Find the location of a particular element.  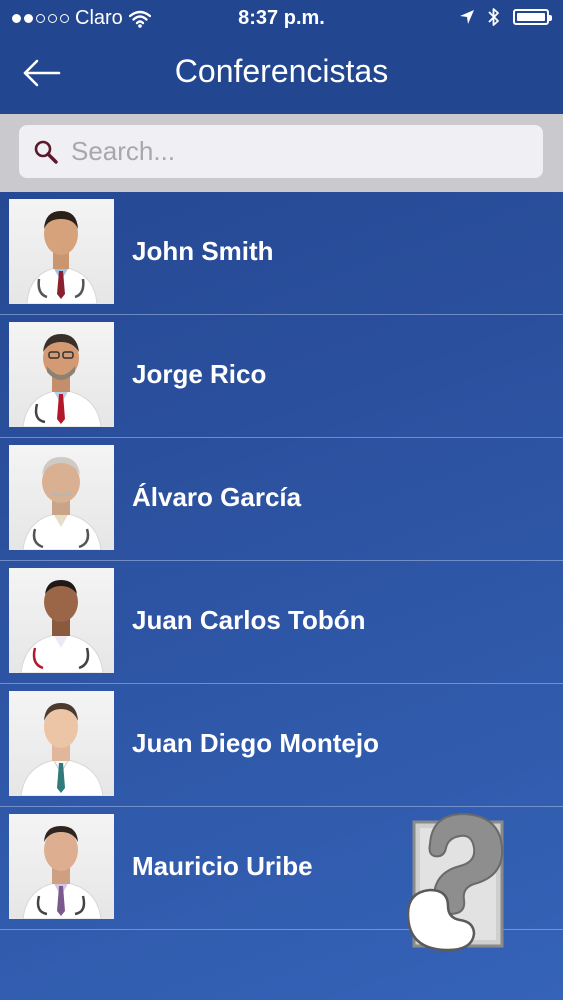

location-arrow-icon is located at coordinates (467, 17).